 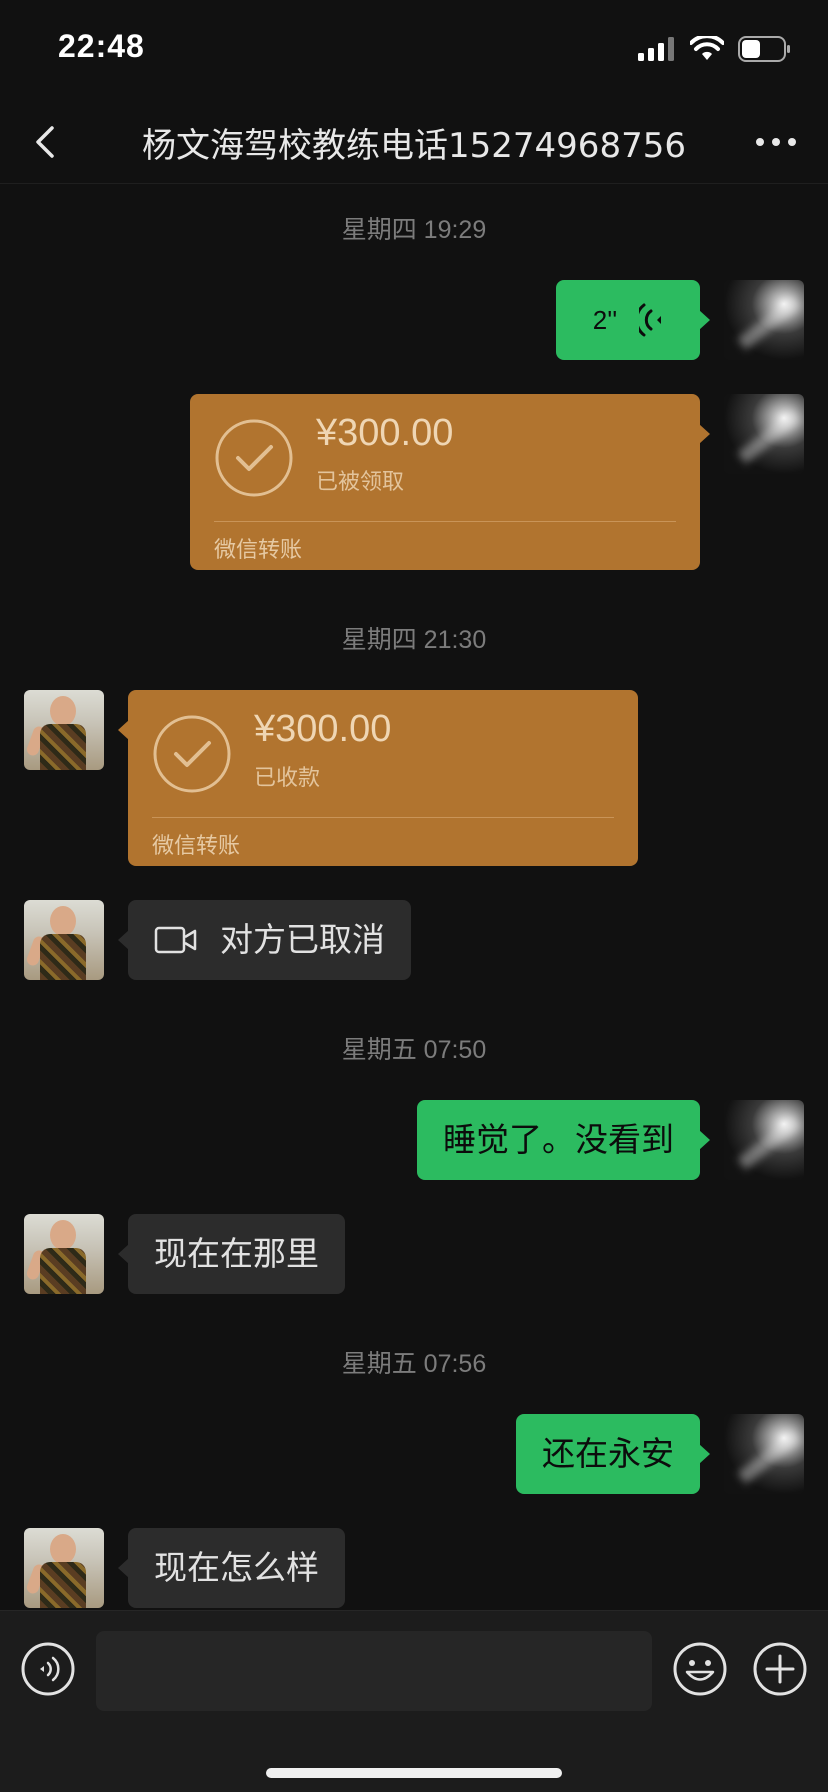 I want to click on battery-icon, so click(x=764, y=49).